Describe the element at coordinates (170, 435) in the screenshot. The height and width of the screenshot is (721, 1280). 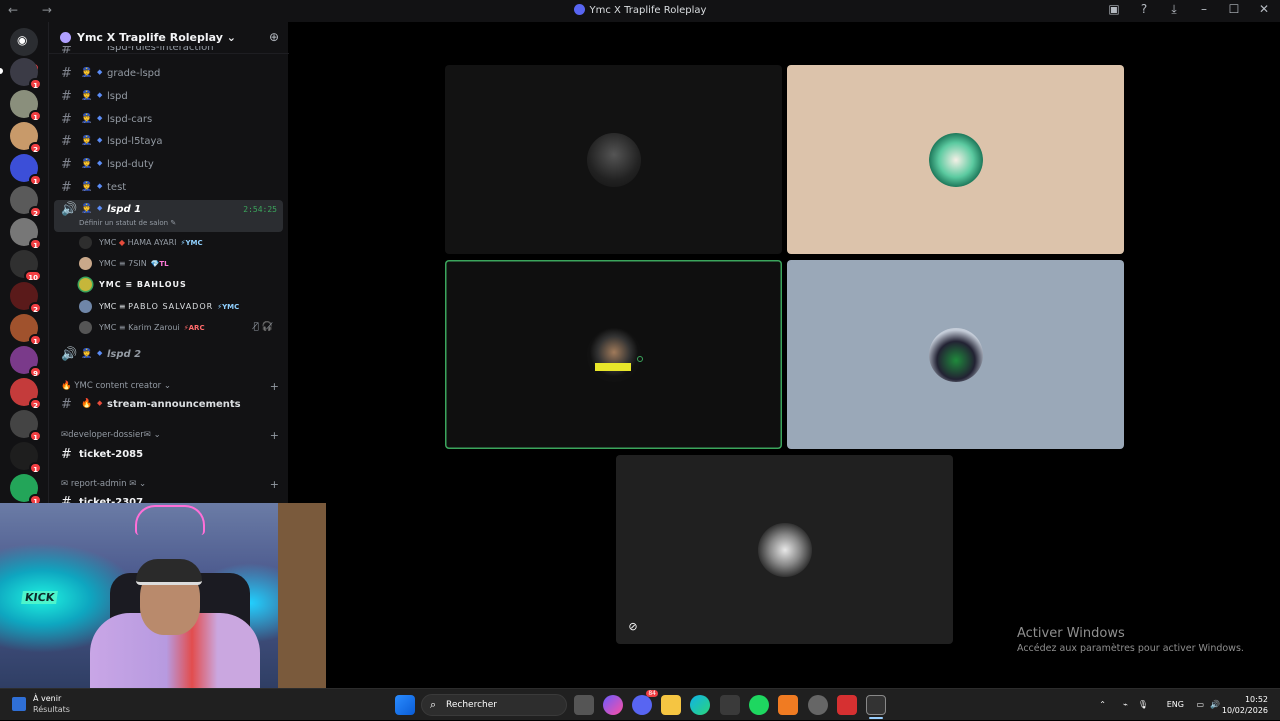
I see `category-developer-dossier: ✉developer-dossier✉ ⌄ +` at that location.